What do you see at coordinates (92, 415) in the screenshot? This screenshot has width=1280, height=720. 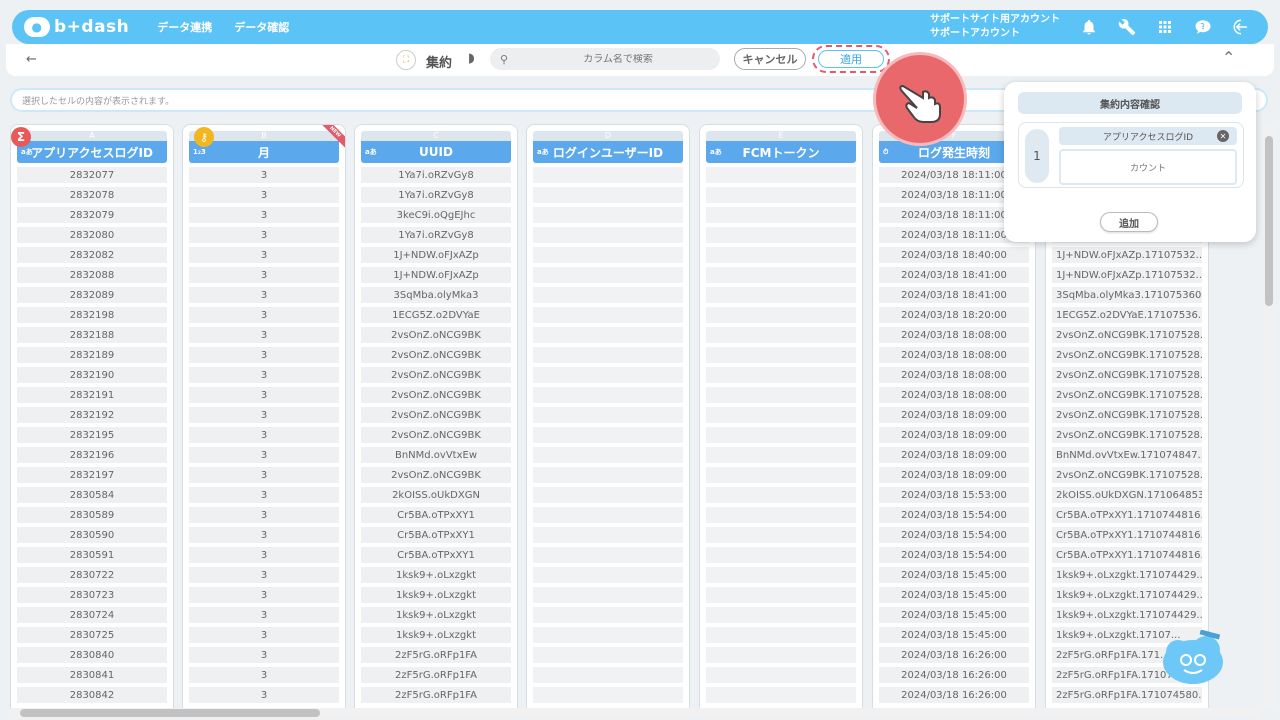 I see `table-cell: 2832192` at bounding box center [92, 415].